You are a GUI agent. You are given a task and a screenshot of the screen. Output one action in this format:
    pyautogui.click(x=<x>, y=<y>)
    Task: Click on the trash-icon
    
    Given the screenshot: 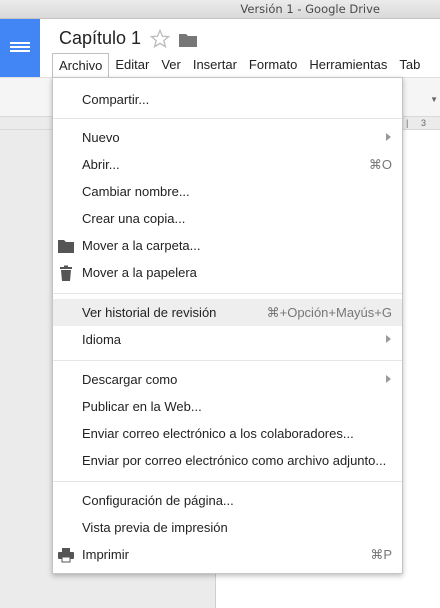 What is the action you would take?
    pyautogui.click(x=66, y=273)
    